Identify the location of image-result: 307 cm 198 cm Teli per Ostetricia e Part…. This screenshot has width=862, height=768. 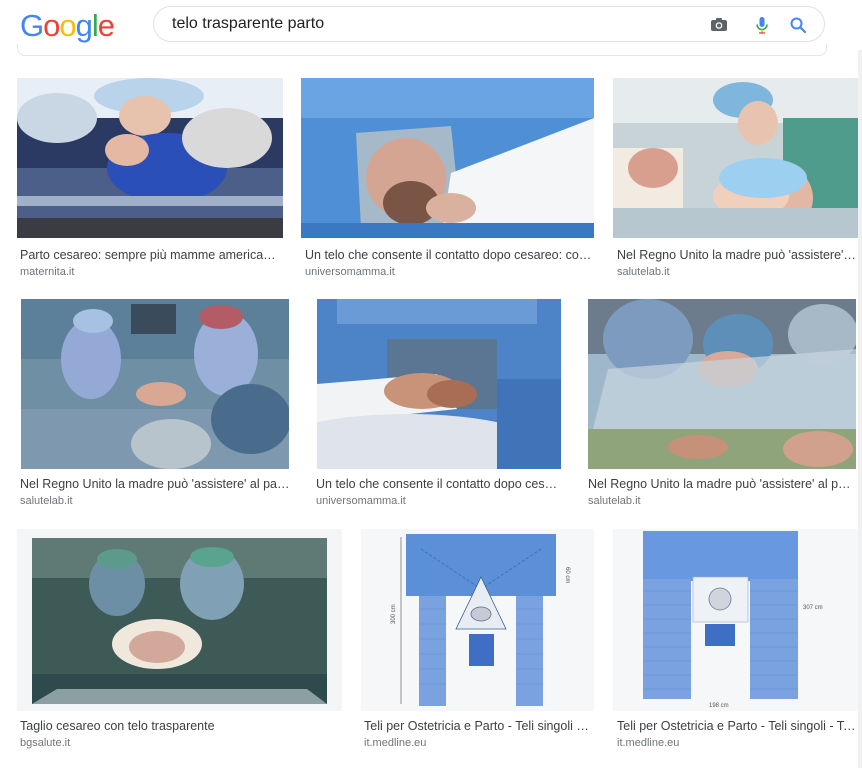
(736, 640).